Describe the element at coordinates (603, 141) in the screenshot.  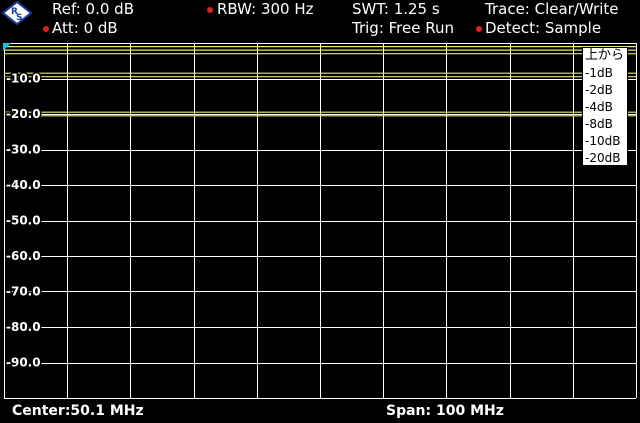
I see `legend-item: -10dB` at that location.